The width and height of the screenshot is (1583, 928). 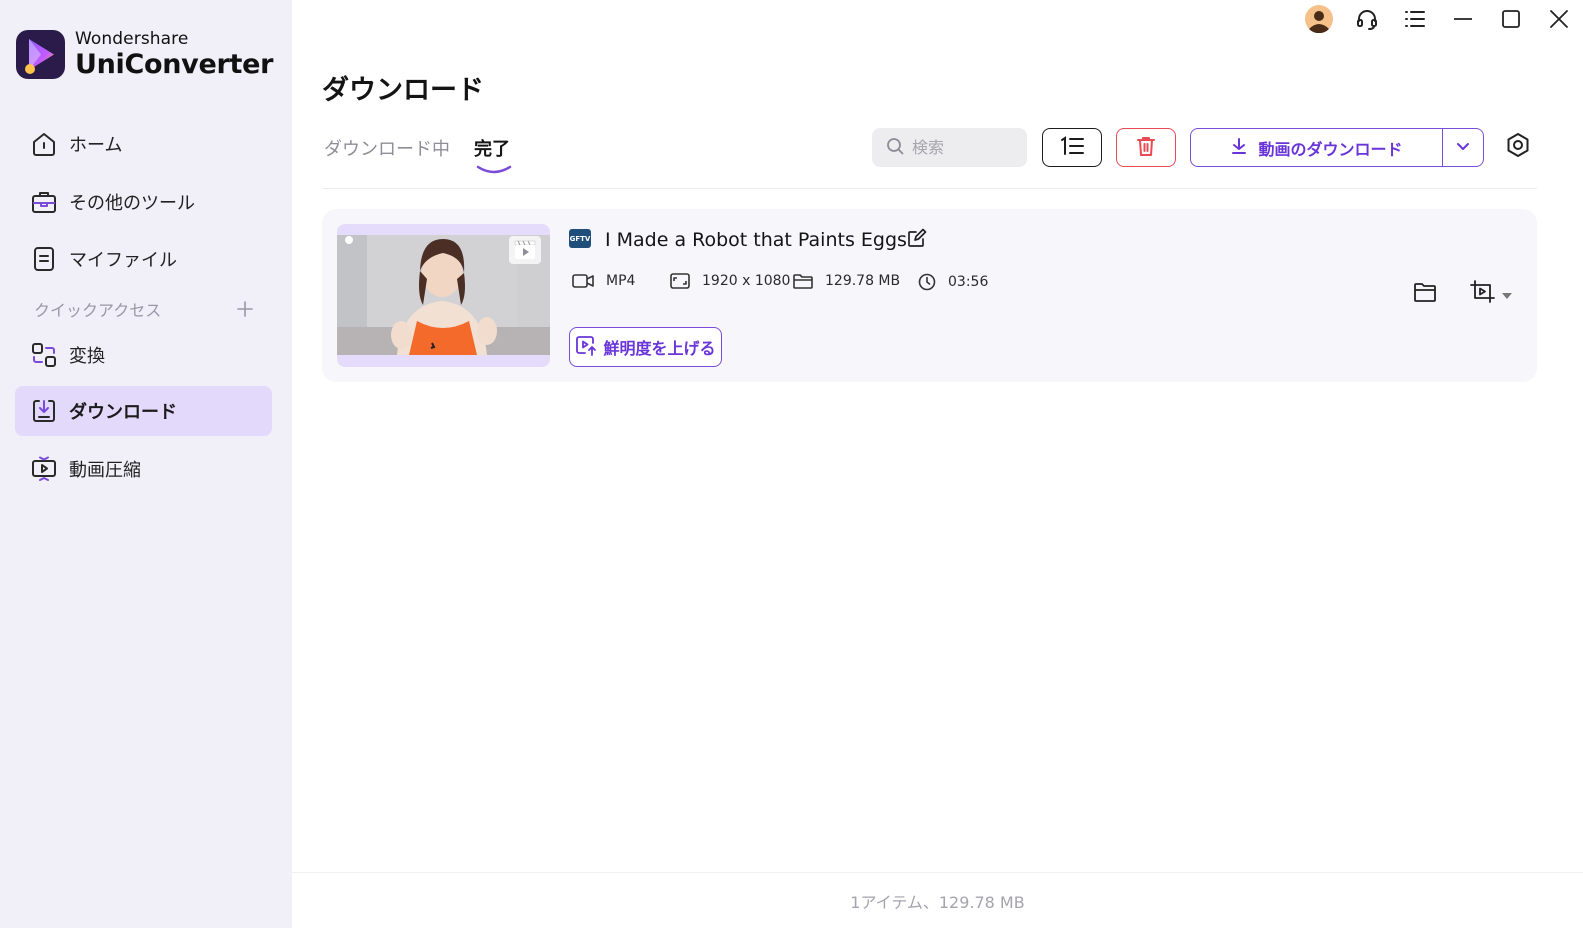 I want to click on clock-icon, so click(x=927, y=282).